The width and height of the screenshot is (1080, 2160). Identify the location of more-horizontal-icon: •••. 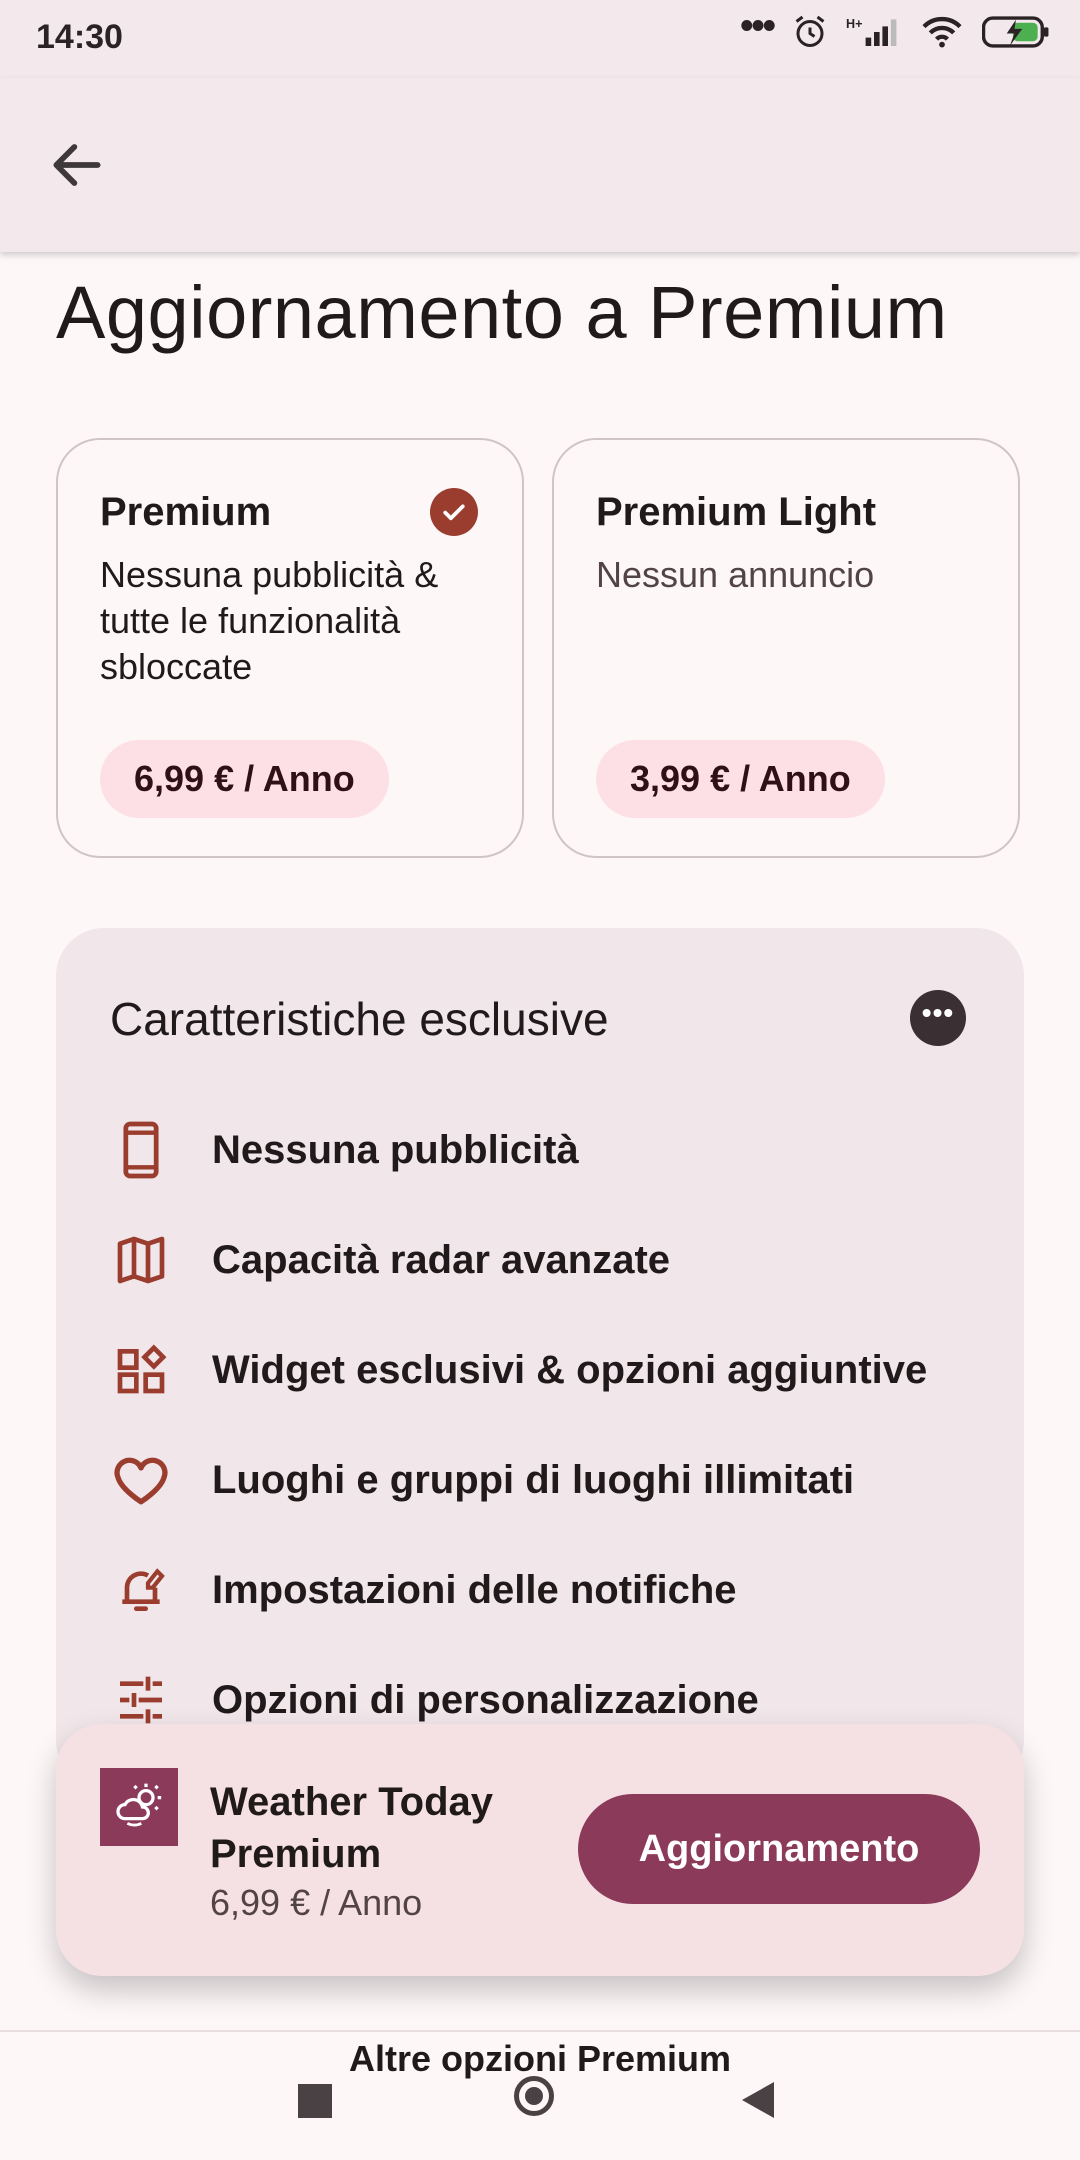
(938, 1012).